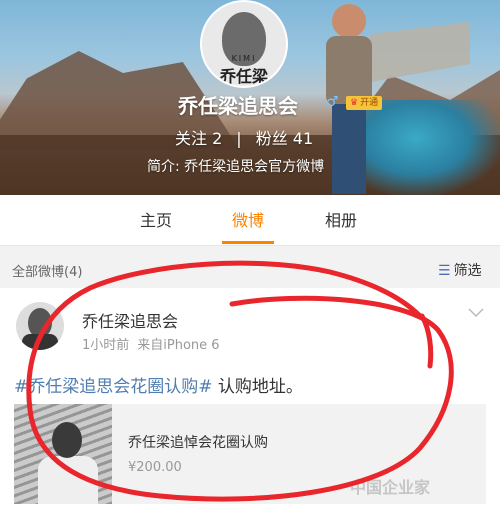 This screenshot has height=517, width=500. I want to click on banner-person-legs, so click(349, 149).